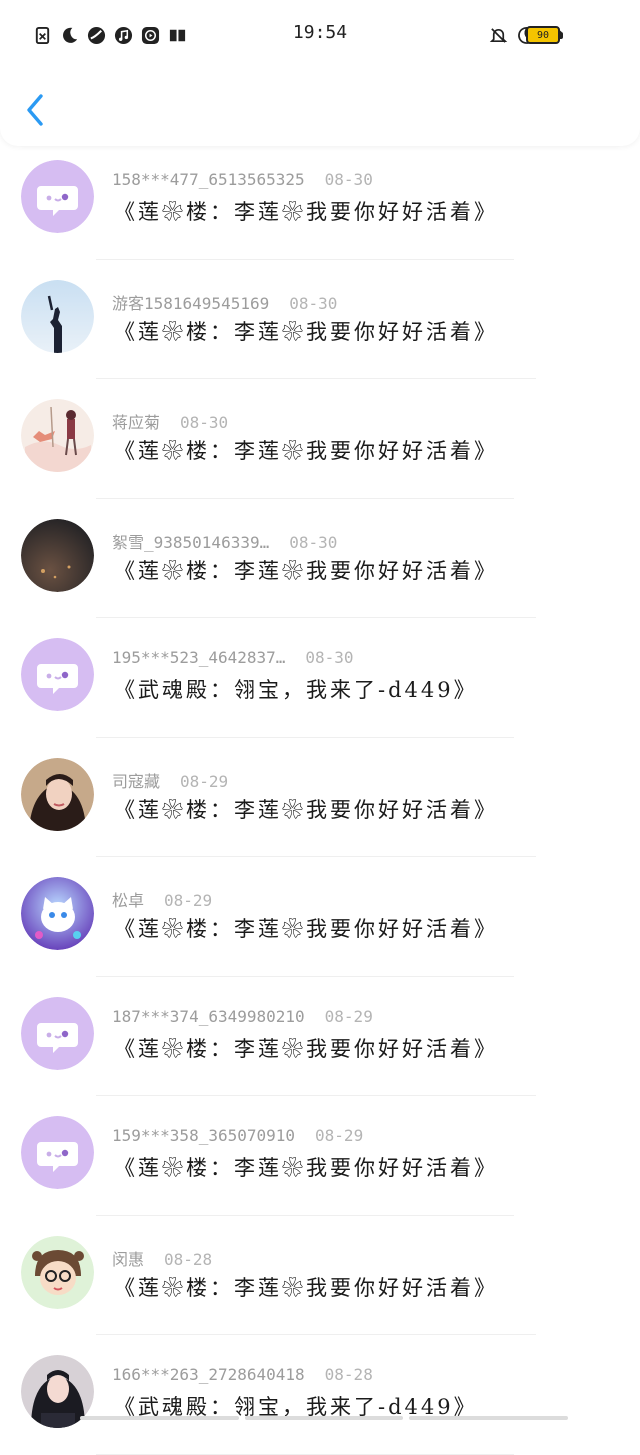 Image resolution: width=640 pixels, height=1455 pixels. I want to click on comment-meta: 158***477_6513565325 08-30, so click(242, 179).